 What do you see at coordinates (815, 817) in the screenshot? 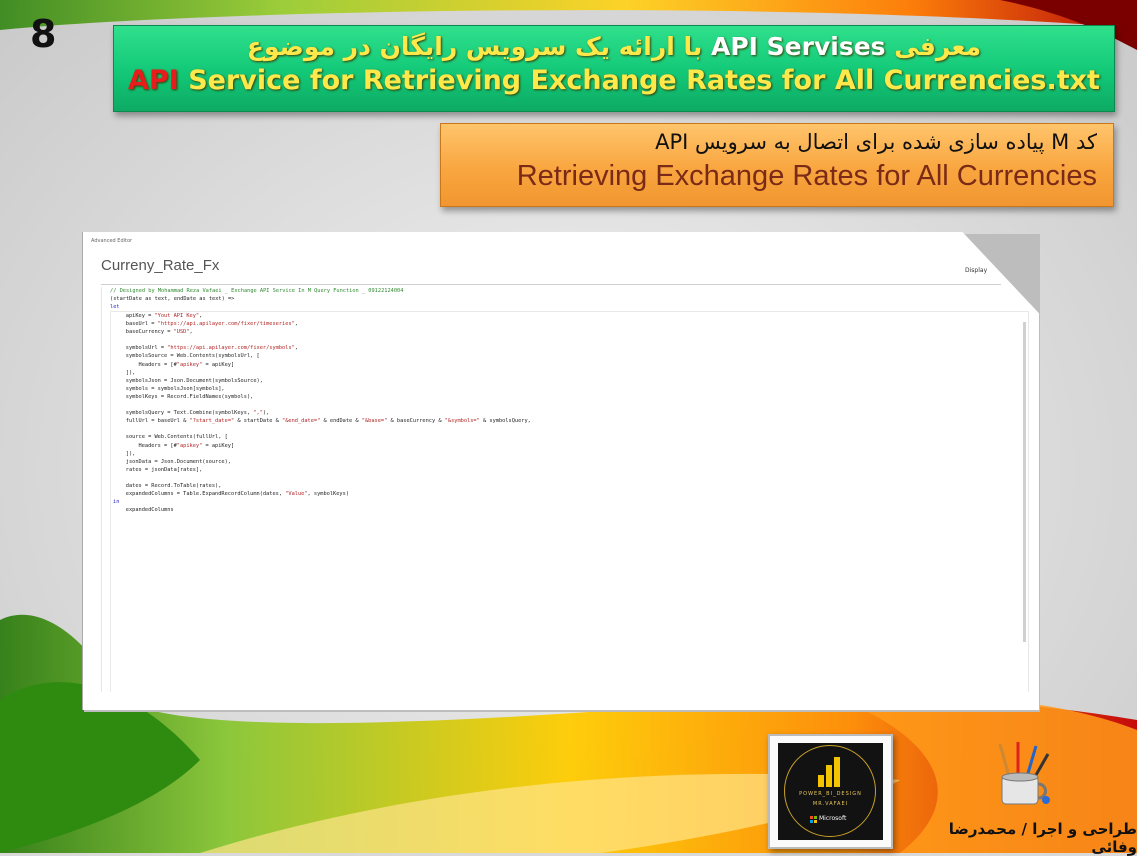
I see `ms-square-green` at bounding box center [815, 817].